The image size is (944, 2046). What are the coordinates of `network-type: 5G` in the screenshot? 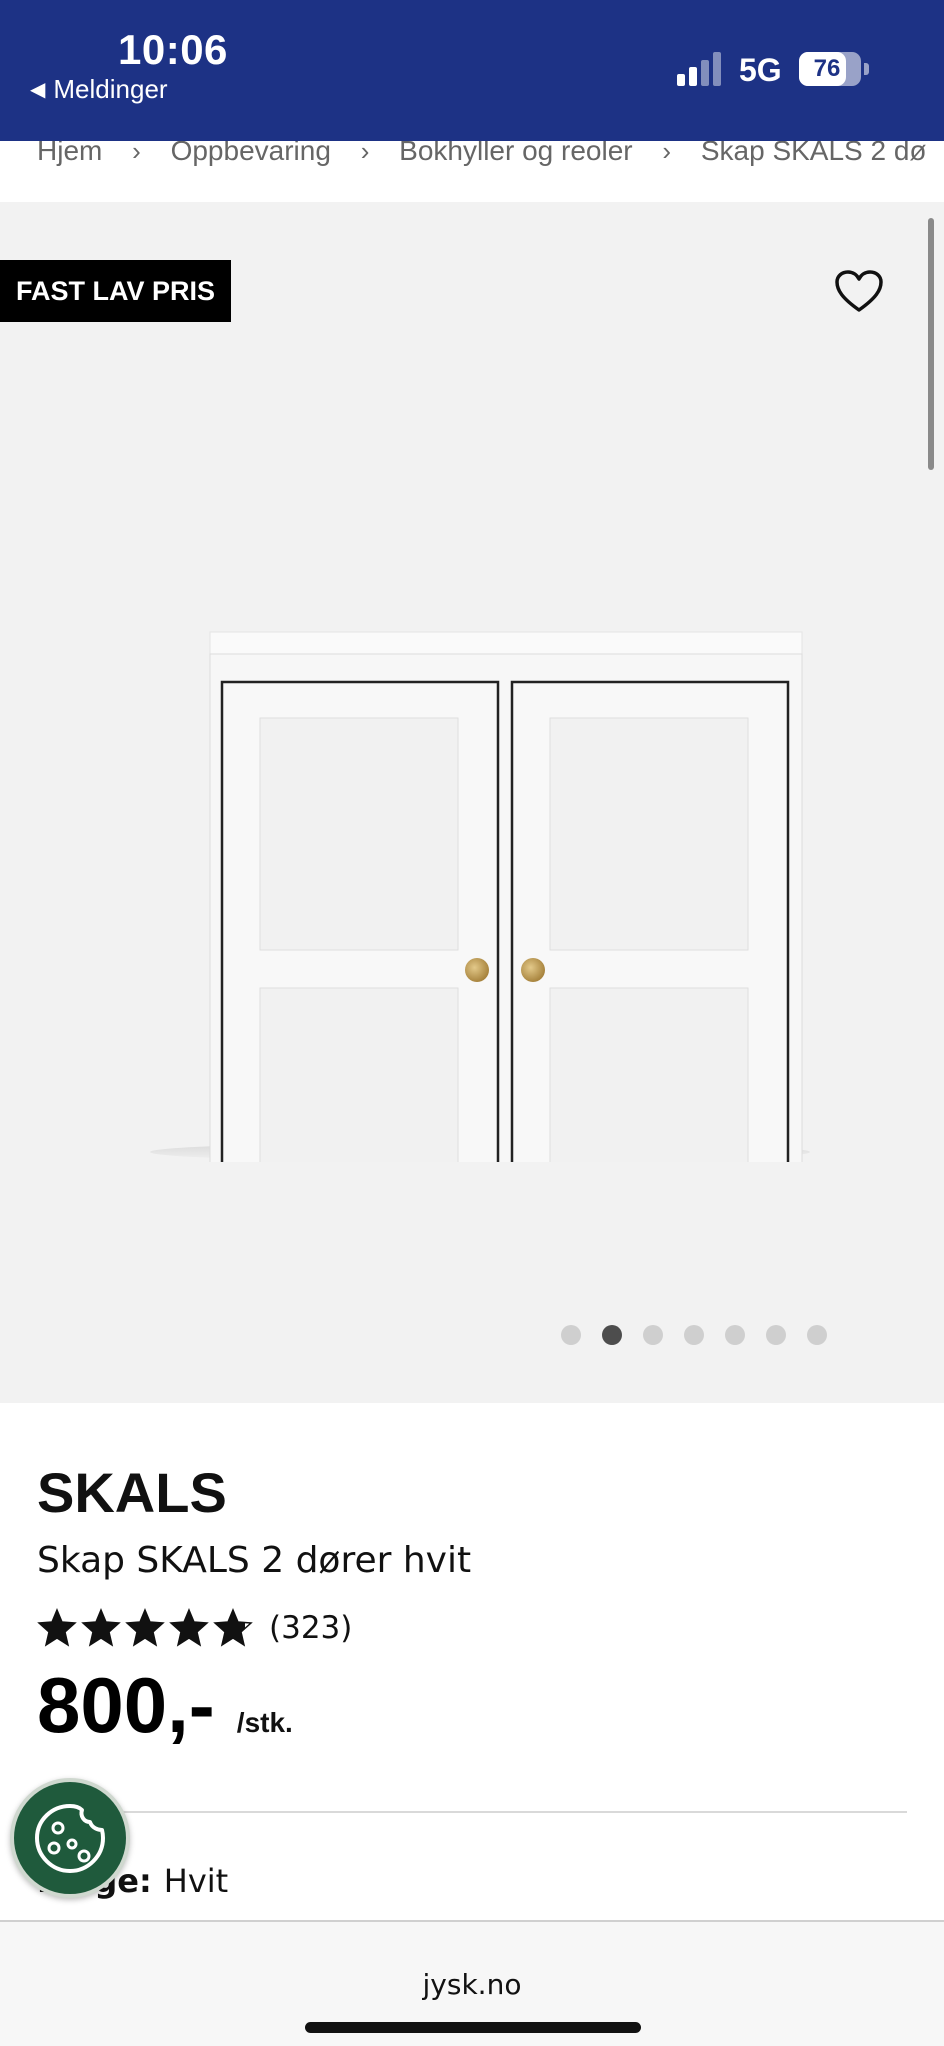 It's located at (760, 70).